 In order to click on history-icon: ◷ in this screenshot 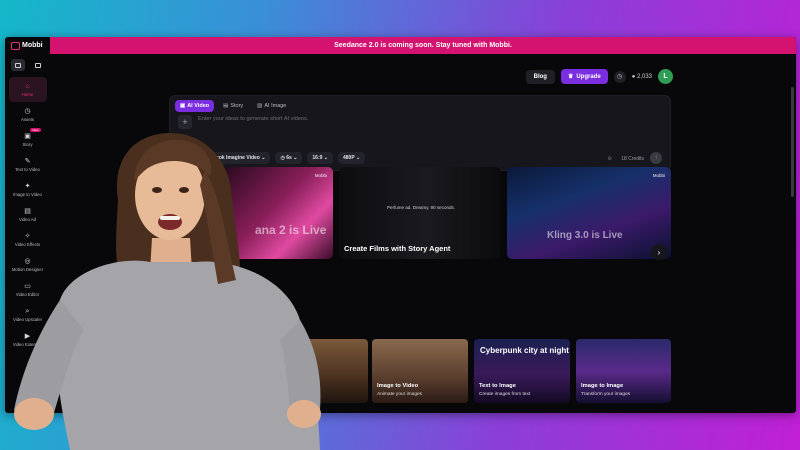, I will do `click(620, 77)`.